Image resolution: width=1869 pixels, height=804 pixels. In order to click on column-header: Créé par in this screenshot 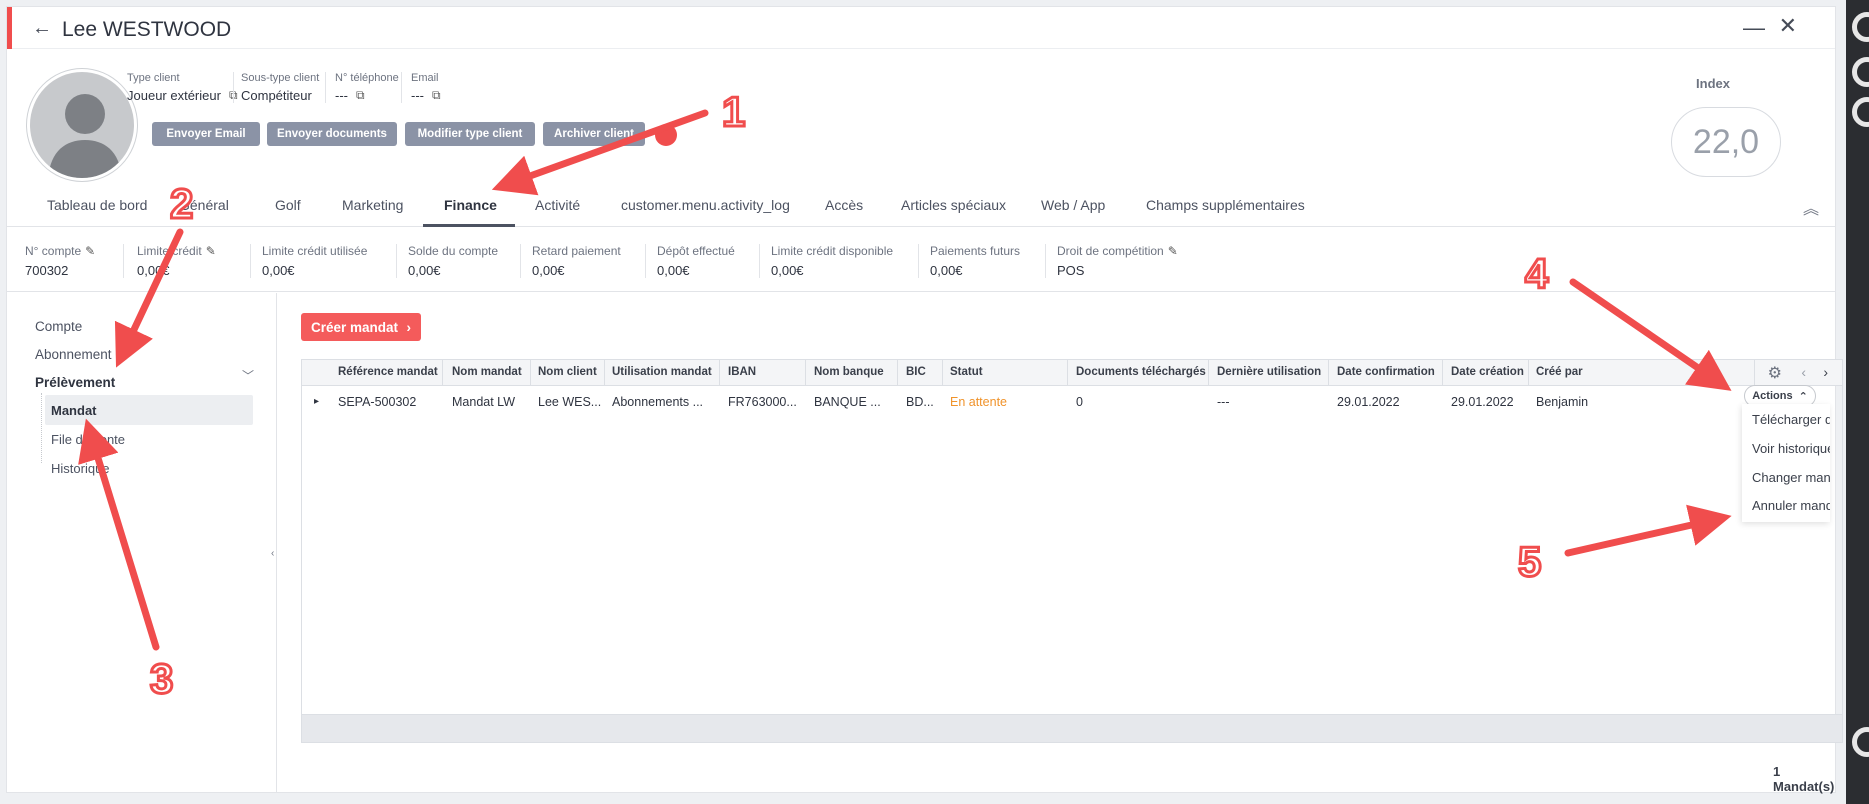, I will do `click(1559, 372)`.